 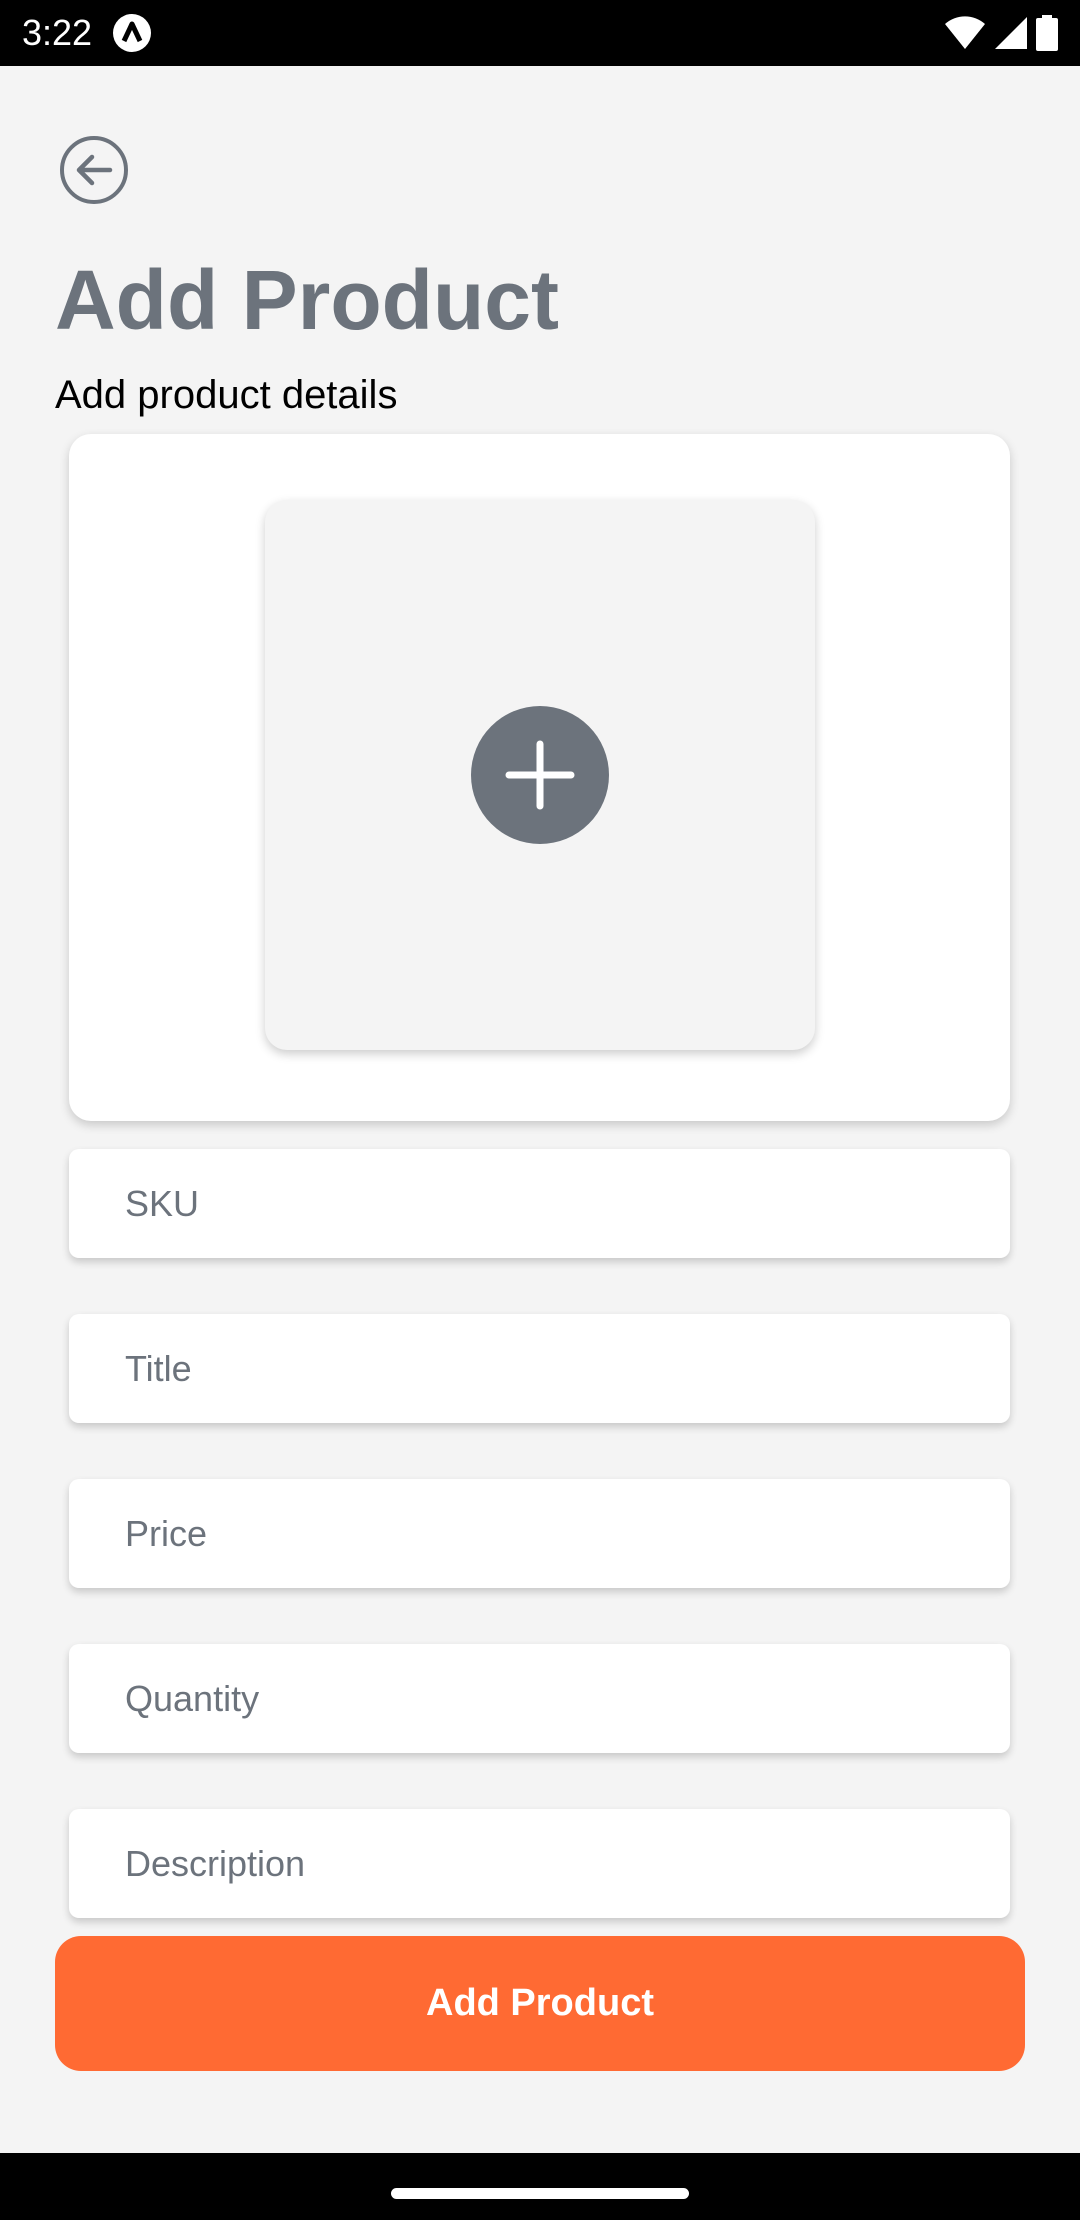 I want to click on price-input, so click(x=539, y=1533).